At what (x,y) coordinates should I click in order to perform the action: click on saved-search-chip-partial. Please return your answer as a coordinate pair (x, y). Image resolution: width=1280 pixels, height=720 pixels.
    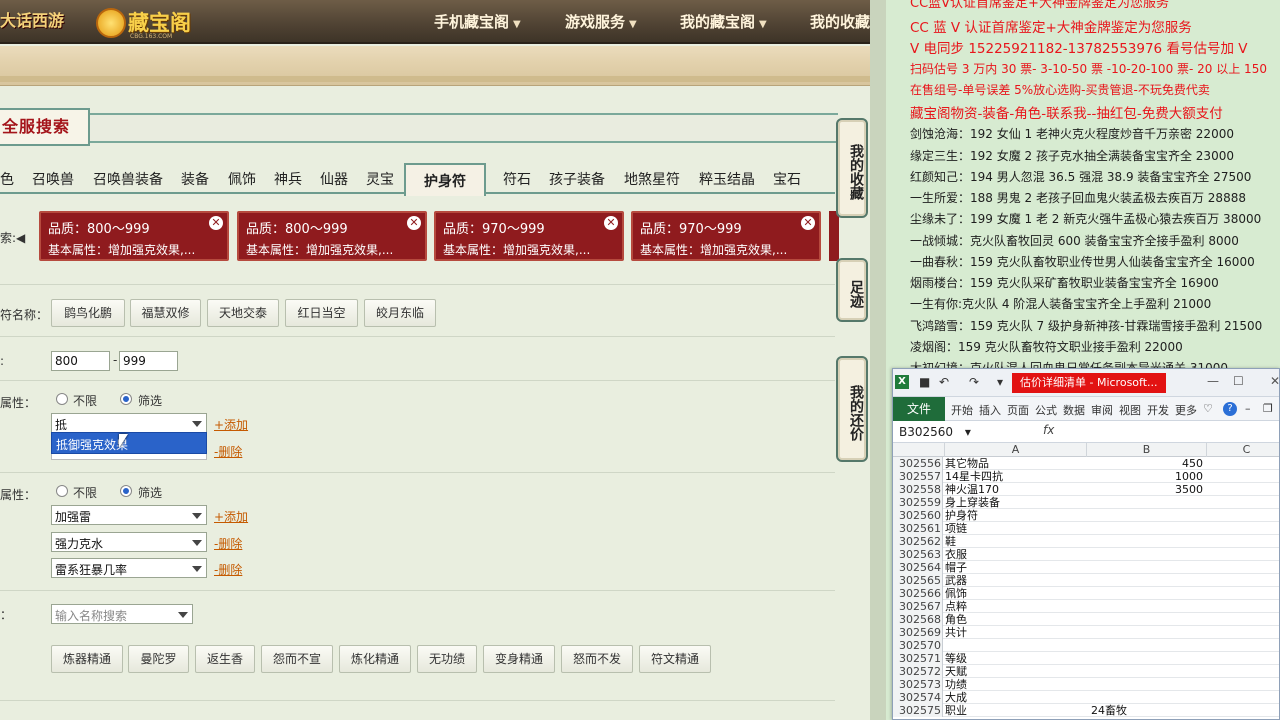
    Looking at the image, I should click on (834, 236).